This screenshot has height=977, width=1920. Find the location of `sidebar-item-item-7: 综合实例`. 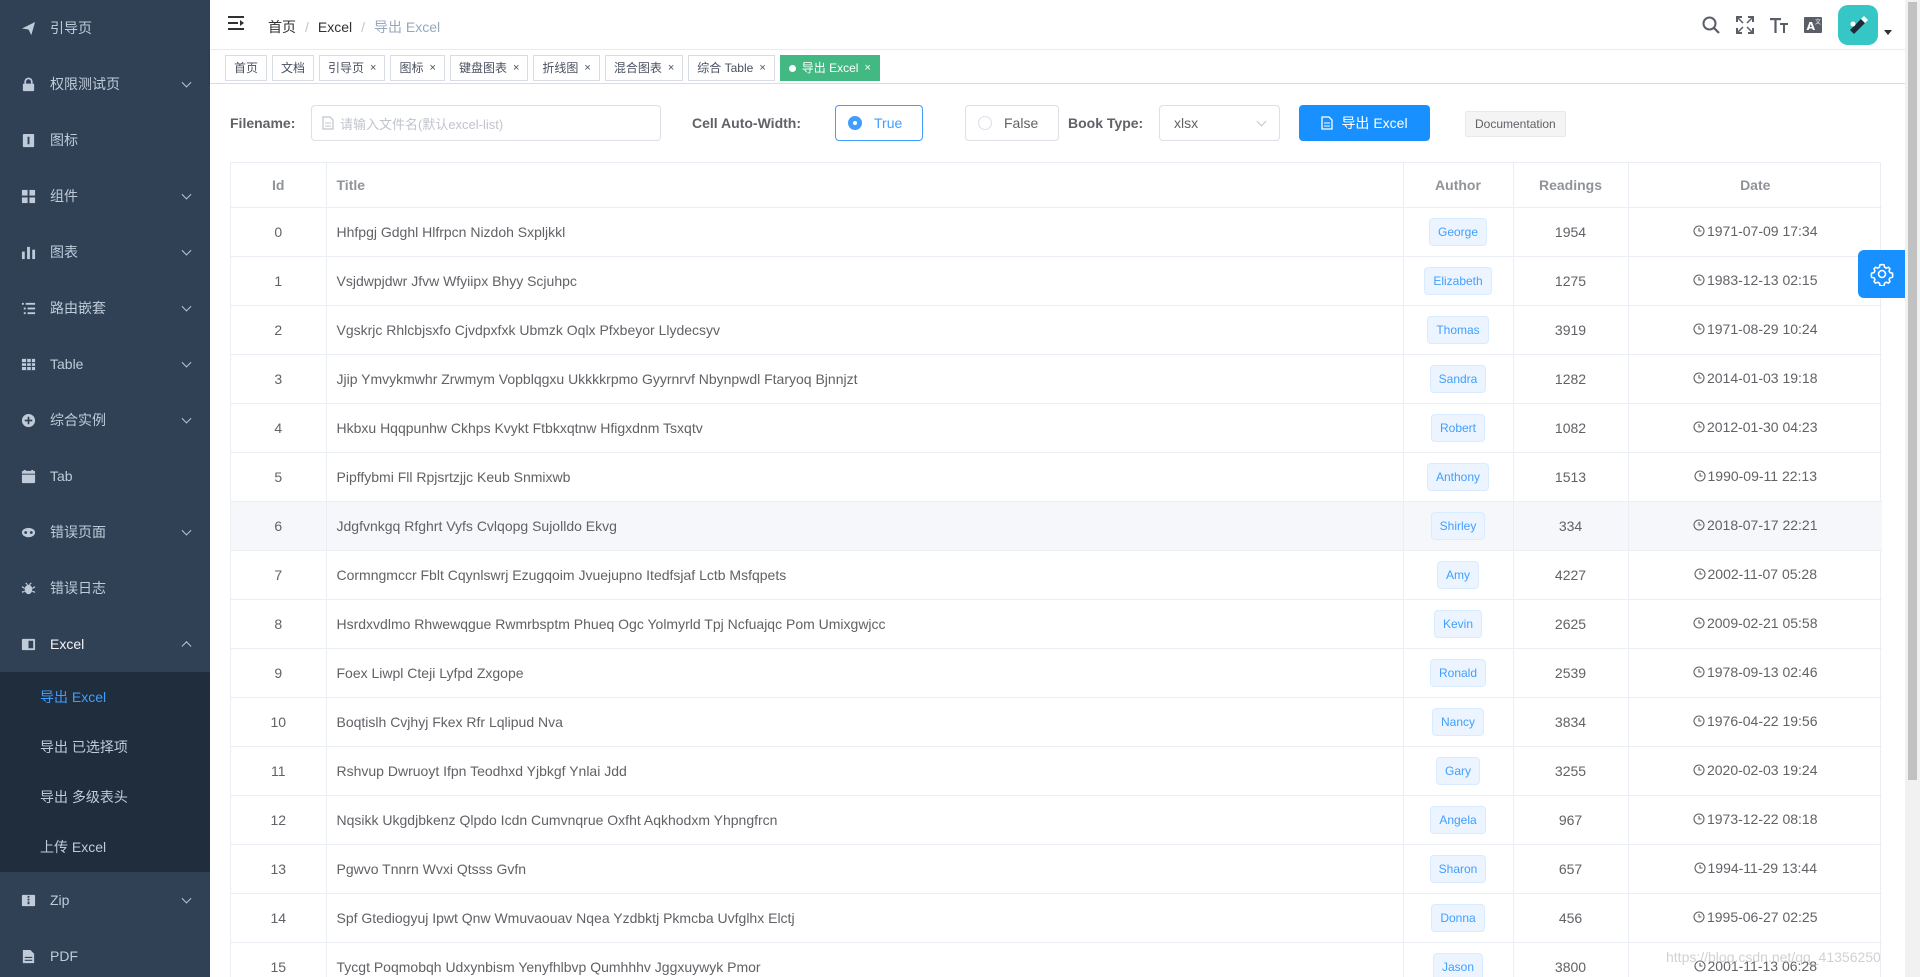

sidebar-item-item-7: 综合实例 is located at coordinates (105, 420).